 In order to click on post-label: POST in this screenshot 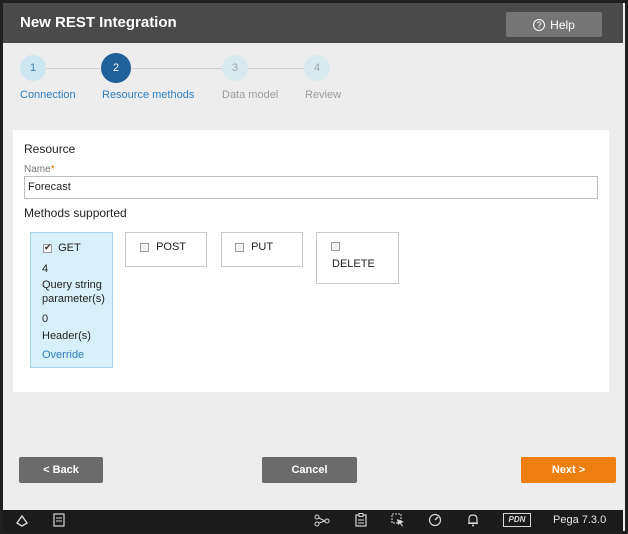, I will do `click(171, 247)`.